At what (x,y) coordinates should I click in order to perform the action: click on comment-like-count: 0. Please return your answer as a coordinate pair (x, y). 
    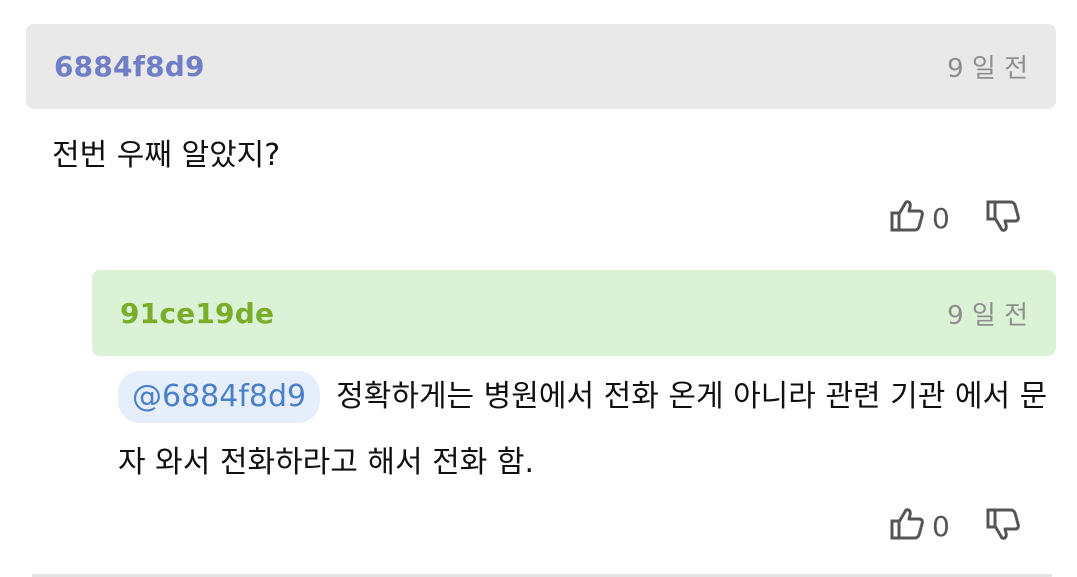
    Looking at the image, I should click on (941, 218).